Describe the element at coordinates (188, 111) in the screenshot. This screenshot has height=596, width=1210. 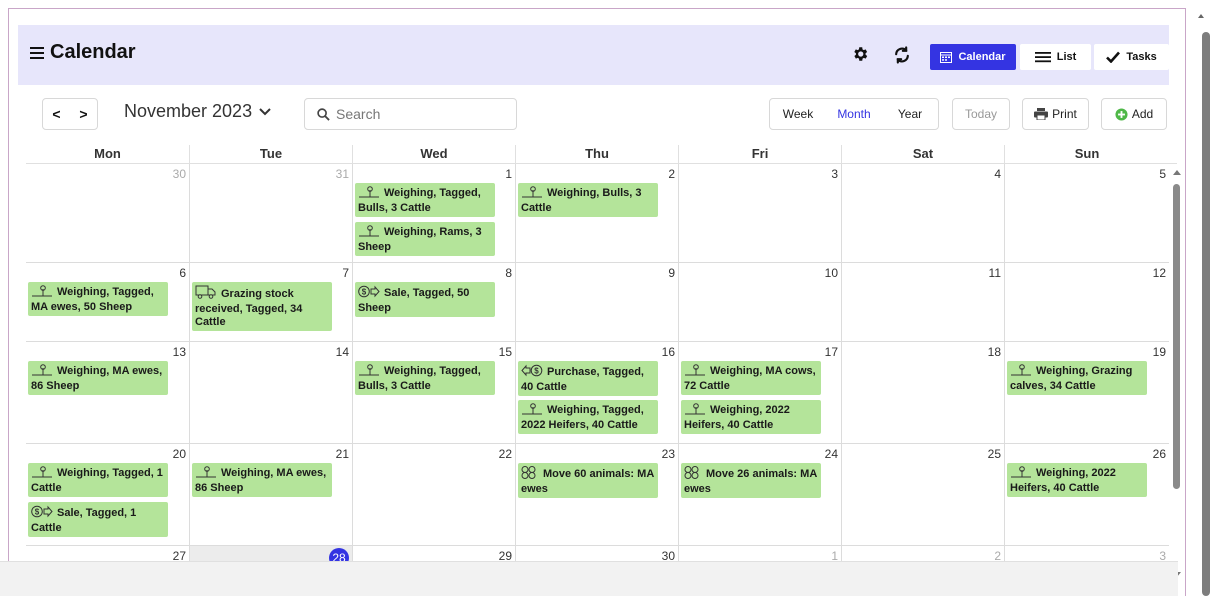
I see `month-label: November 2023` at that location.